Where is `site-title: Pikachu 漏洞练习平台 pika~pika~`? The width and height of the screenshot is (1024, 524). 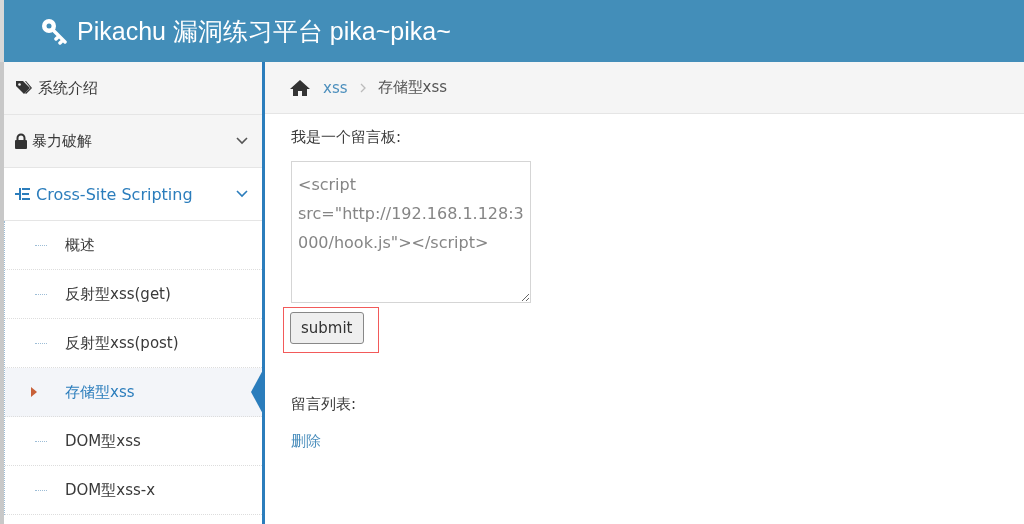
site-title: Pikachu 漏洞练习平台 pika~pika~ is located at coordinates (264, 31).